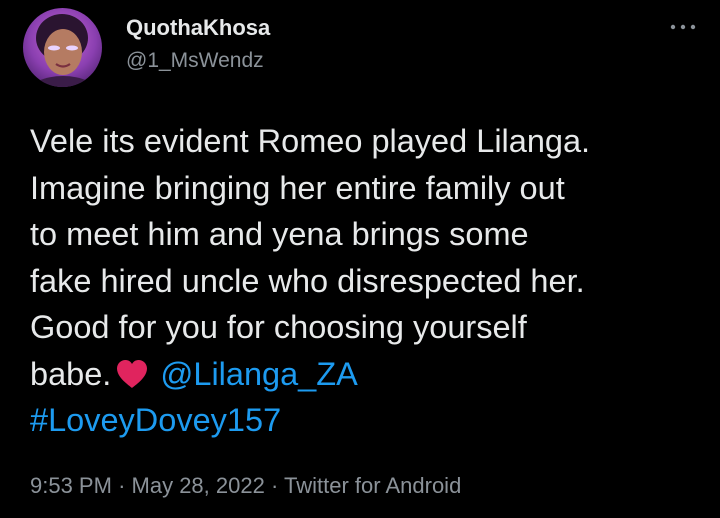  What do you see at coordinates (683, 27) in the screenshot?
I see `ellipsis-icon` at bounding box center [683, 27].